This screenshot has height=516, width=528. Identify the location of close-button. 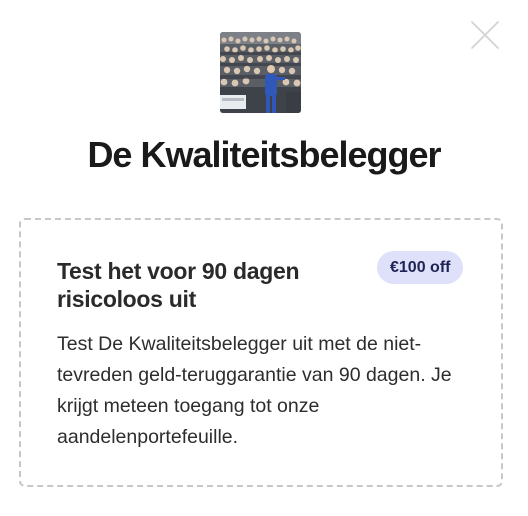
(485, 35).